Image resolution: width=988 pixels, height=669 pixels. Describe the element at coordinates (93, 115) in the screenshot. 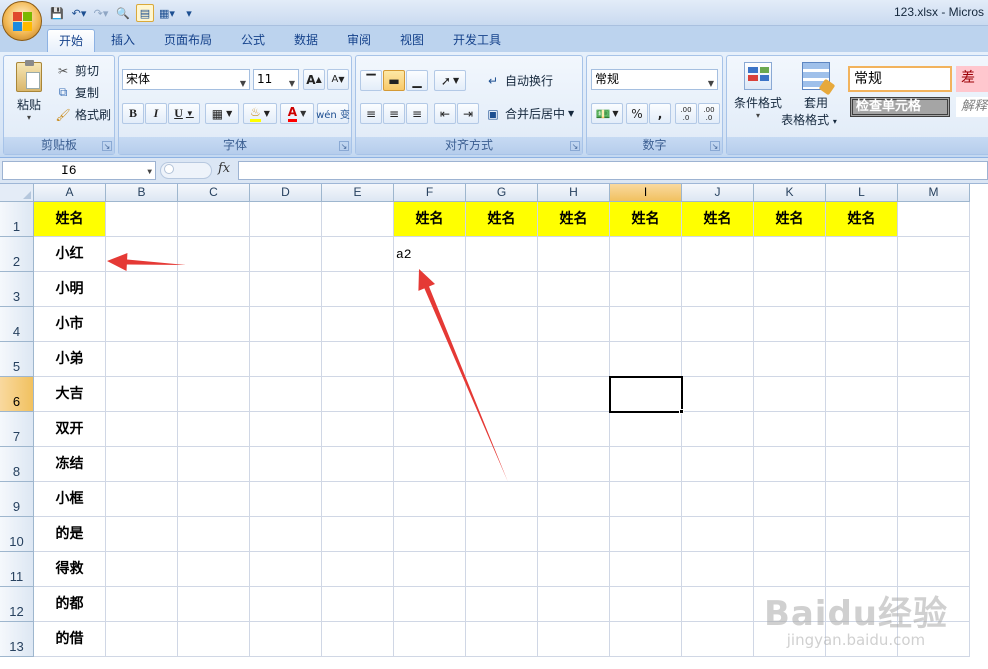

I see `format-painter-label: 格式刷` at that location.